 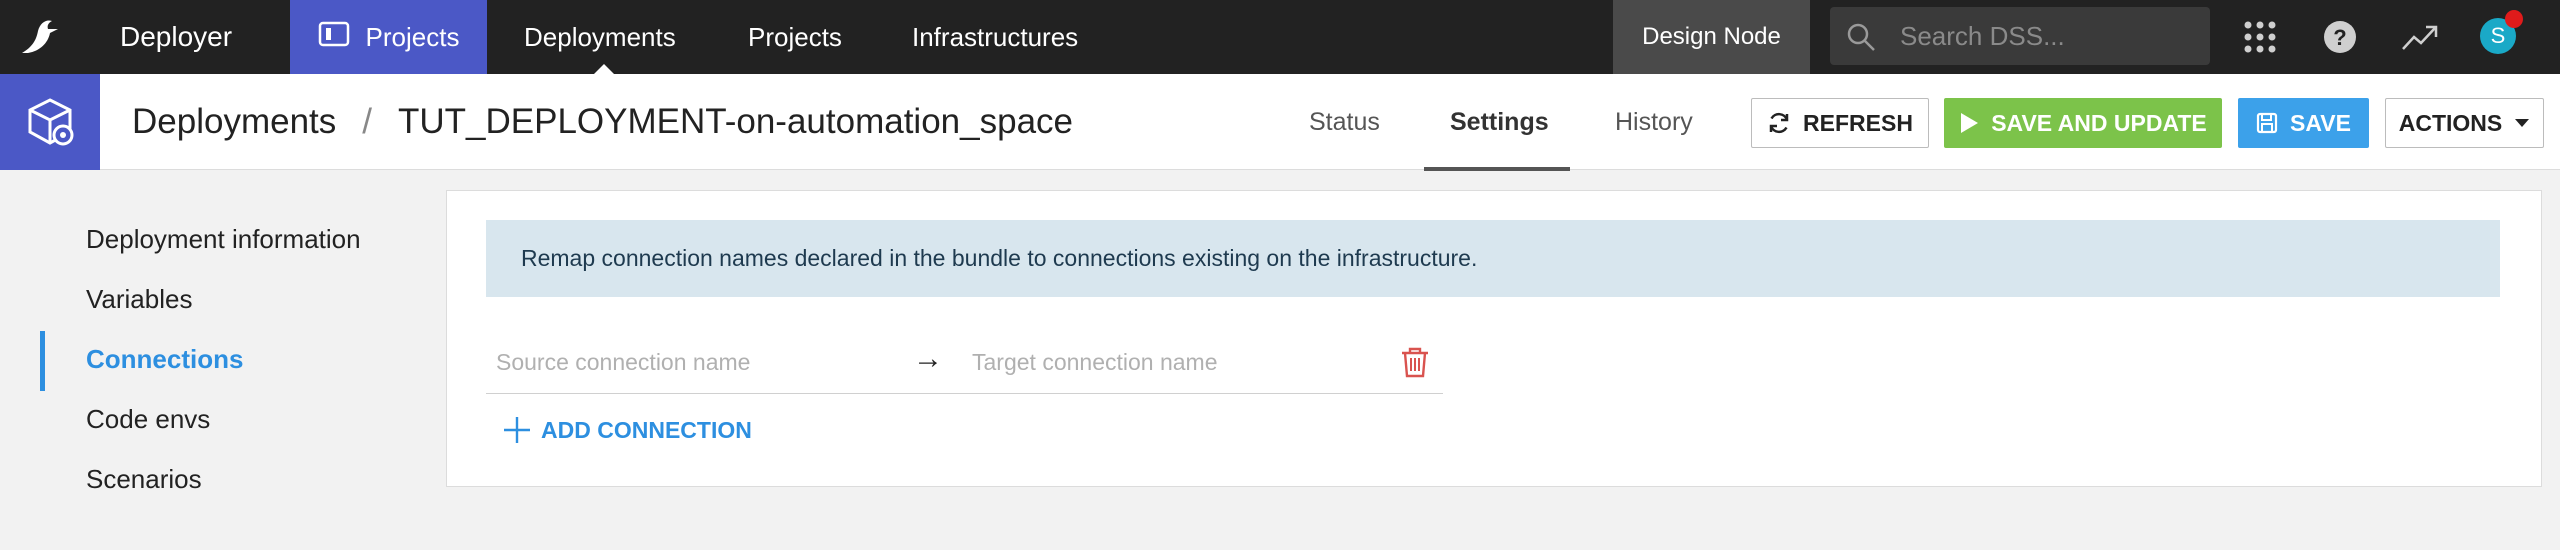 What do you see at coordinates (1499, 122) in the screenshot?
I see `tab-settings: Settings` at bounding box center [1499, 122].